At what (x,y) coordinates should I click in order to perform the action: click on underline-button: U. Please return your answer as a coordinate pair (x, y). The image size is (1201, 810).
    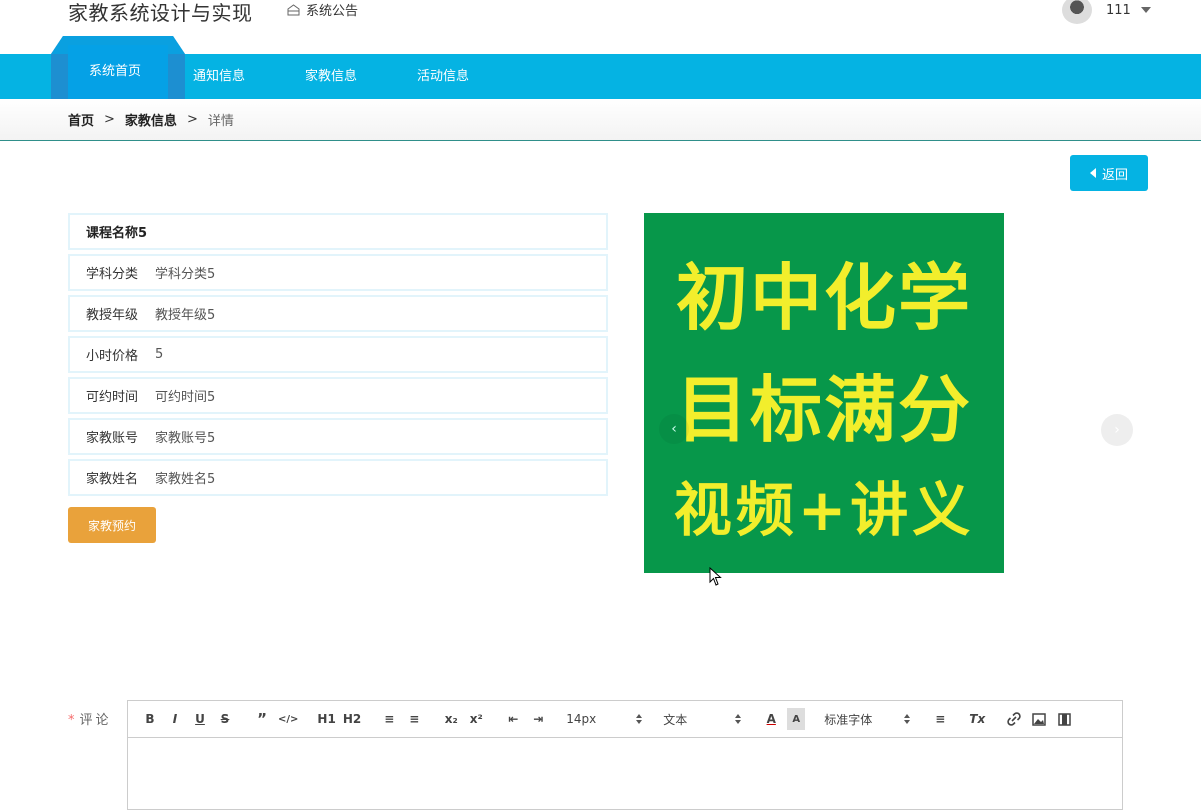
    Looking at the image, I should click on (200, 719).